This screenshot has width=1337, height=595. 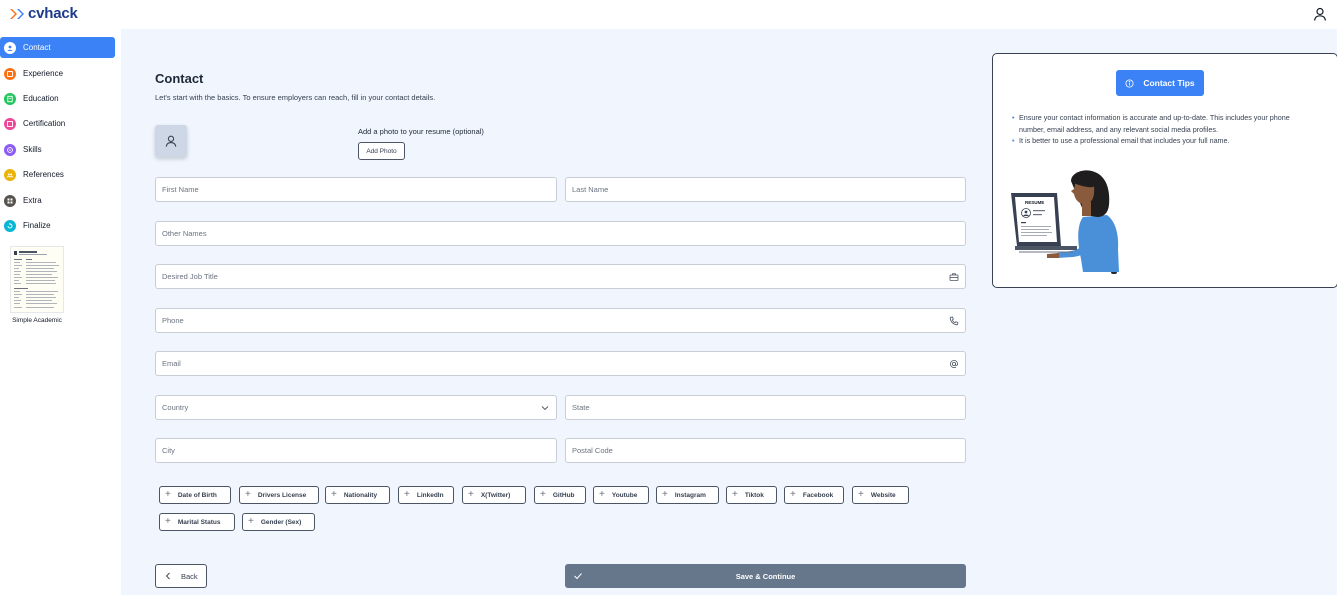 What do you see at coordinates (621, 495) in the screenshot?
I see `add-youtube-chip: + Youtube` at bounding box center [621, 495].